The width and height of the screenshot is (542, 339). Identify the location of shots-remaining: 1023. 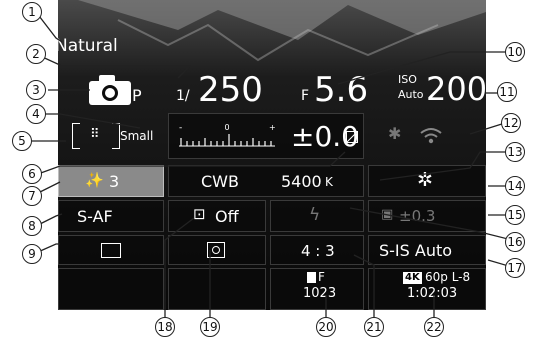
(320, 293).